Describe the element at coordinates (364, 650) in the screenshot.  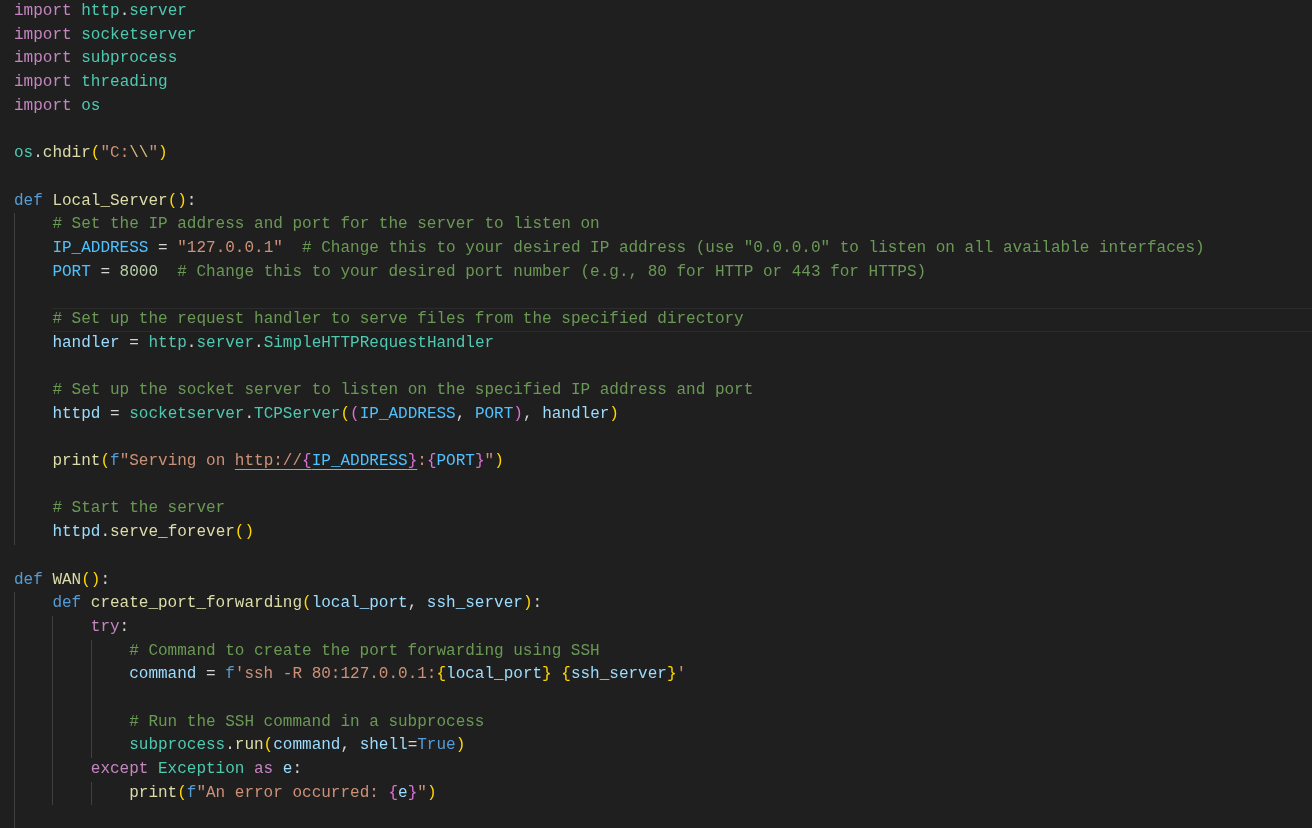
I see `code-line: # Command to create the port forwarding using SSH` at that location.